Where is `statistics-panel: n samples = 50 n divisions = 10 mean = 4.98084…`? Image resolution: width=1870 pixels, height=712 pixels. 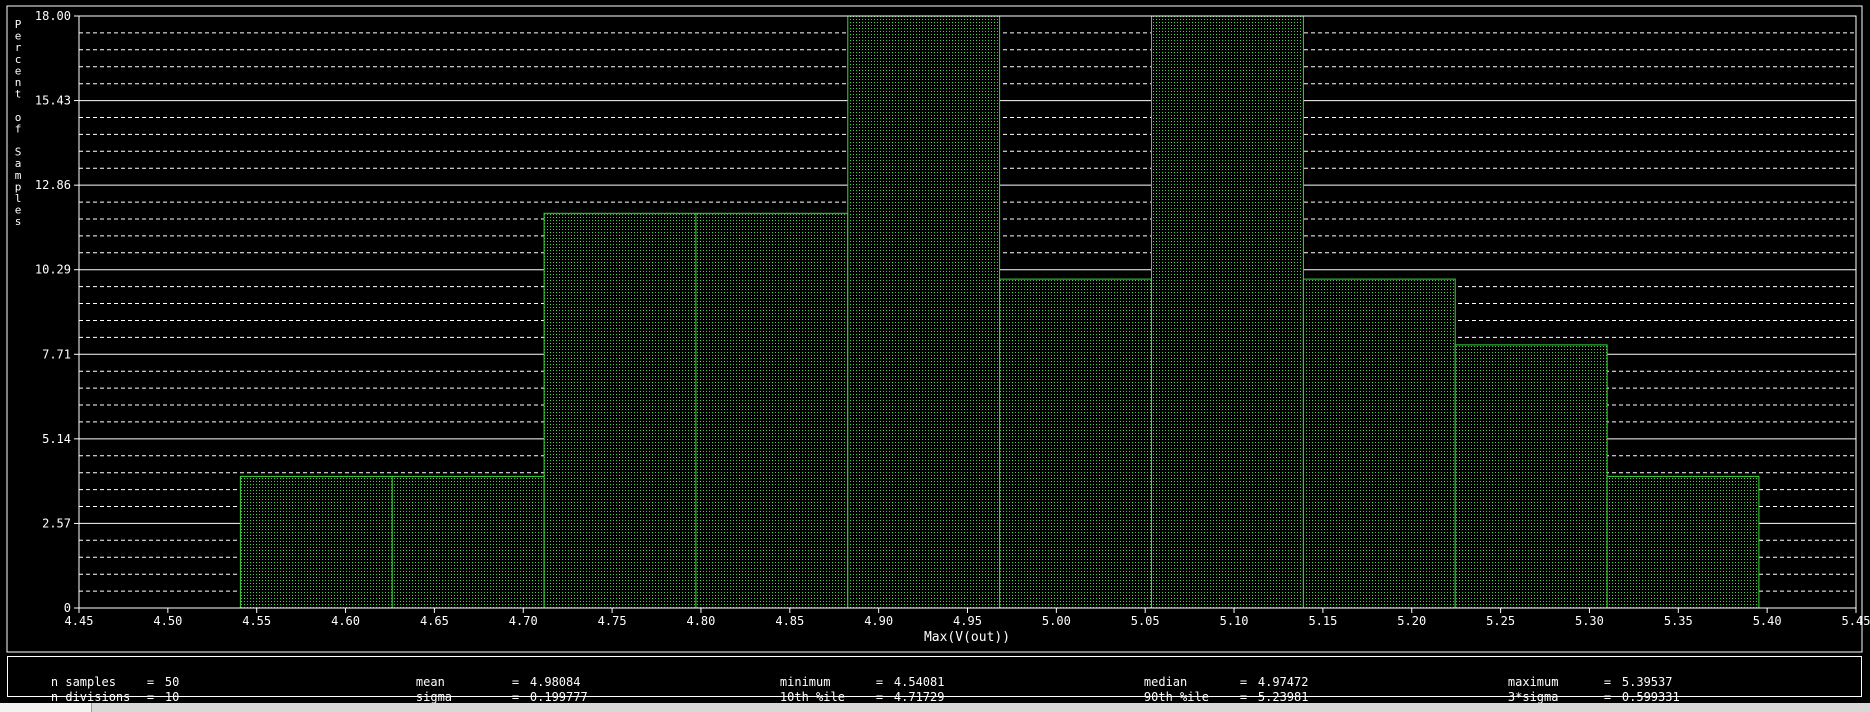 statistics-panel: n samples = 50 n divisions = 10 mean = 4.98084… is located at coordinates (934, 680).